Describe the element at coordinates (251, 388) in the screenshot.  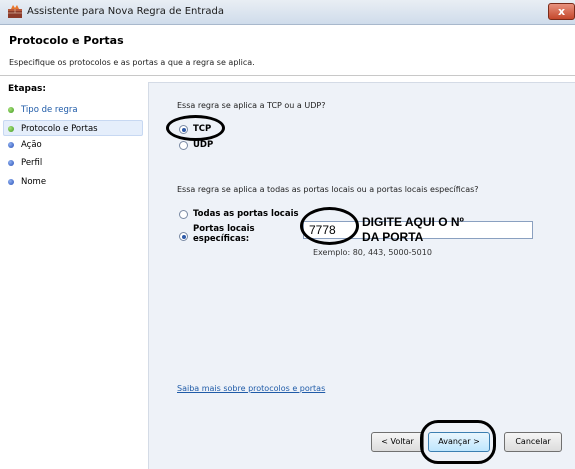
I see `learn-more-link: Saiba mais sobre protocolos e portas` at that location.